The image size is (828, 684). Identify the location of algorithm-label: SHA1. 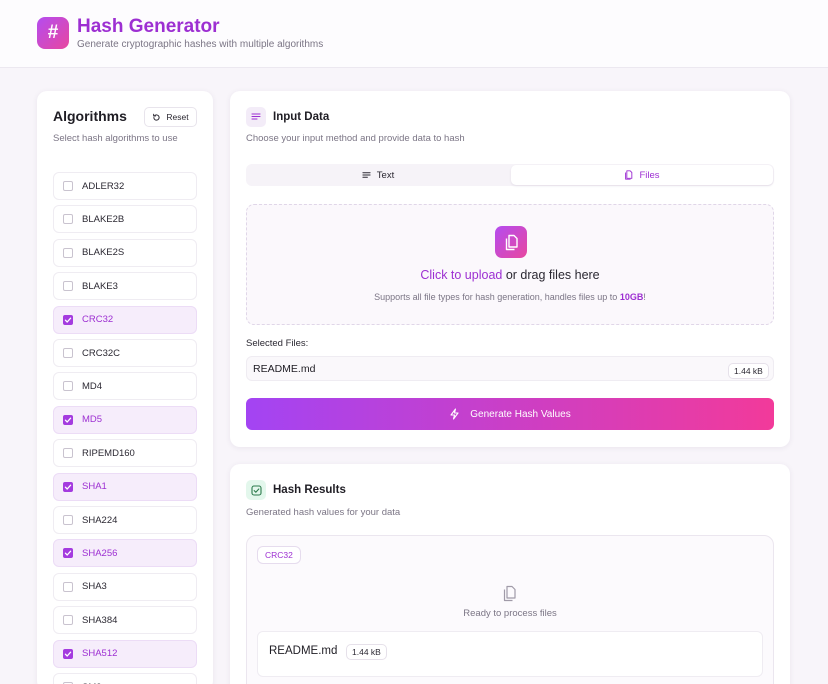
(94, 487).